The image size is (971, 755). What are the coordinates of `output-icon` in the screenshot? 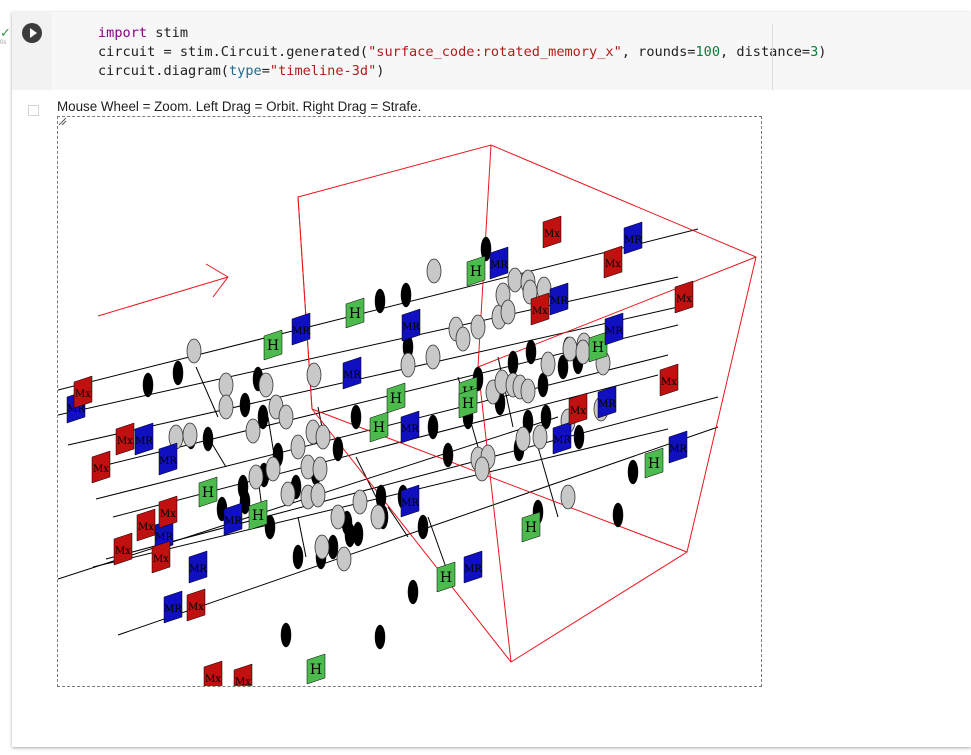 It's located at (33, 110).